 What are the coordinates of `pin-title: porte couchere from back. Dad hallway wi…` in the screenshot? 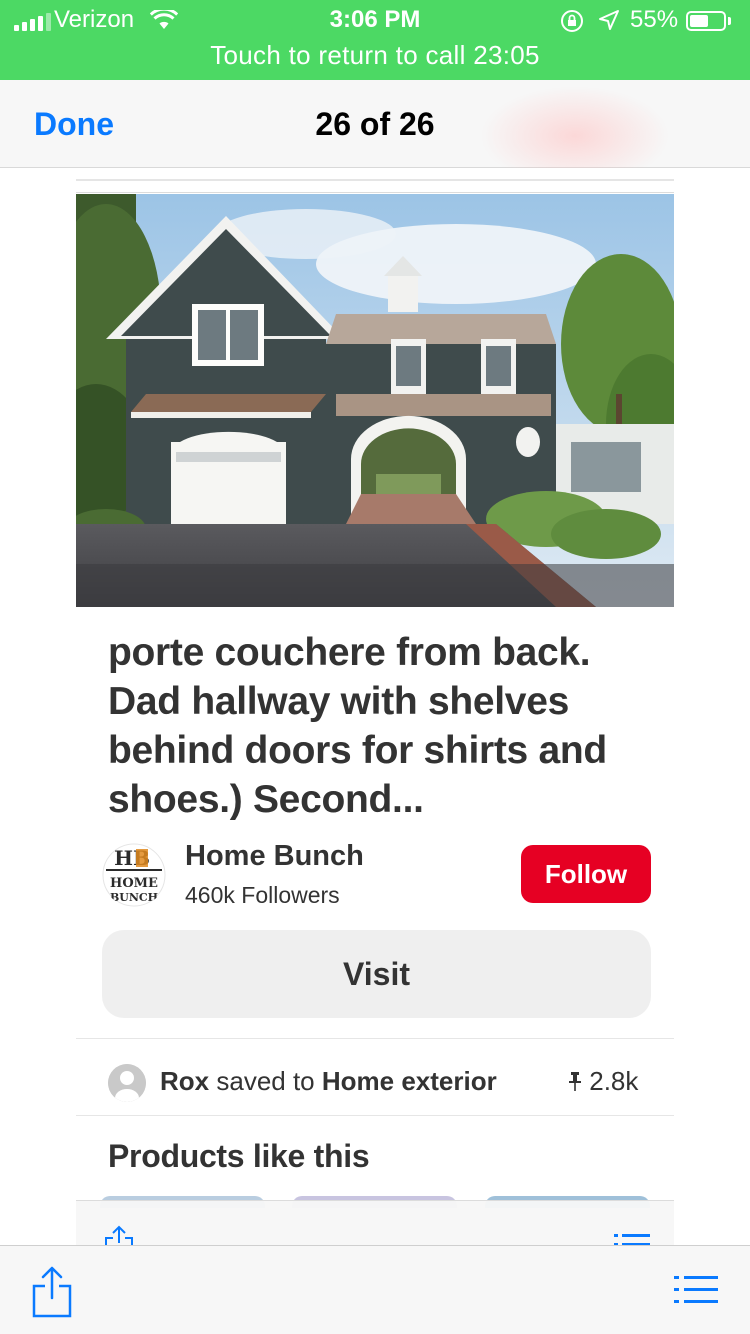 It's located at (357, 726).